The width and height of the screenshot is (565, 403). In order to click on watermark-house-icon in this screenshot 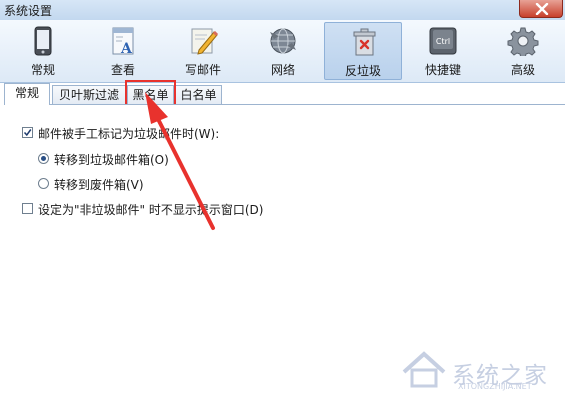, I will do `click(424, 369)`.